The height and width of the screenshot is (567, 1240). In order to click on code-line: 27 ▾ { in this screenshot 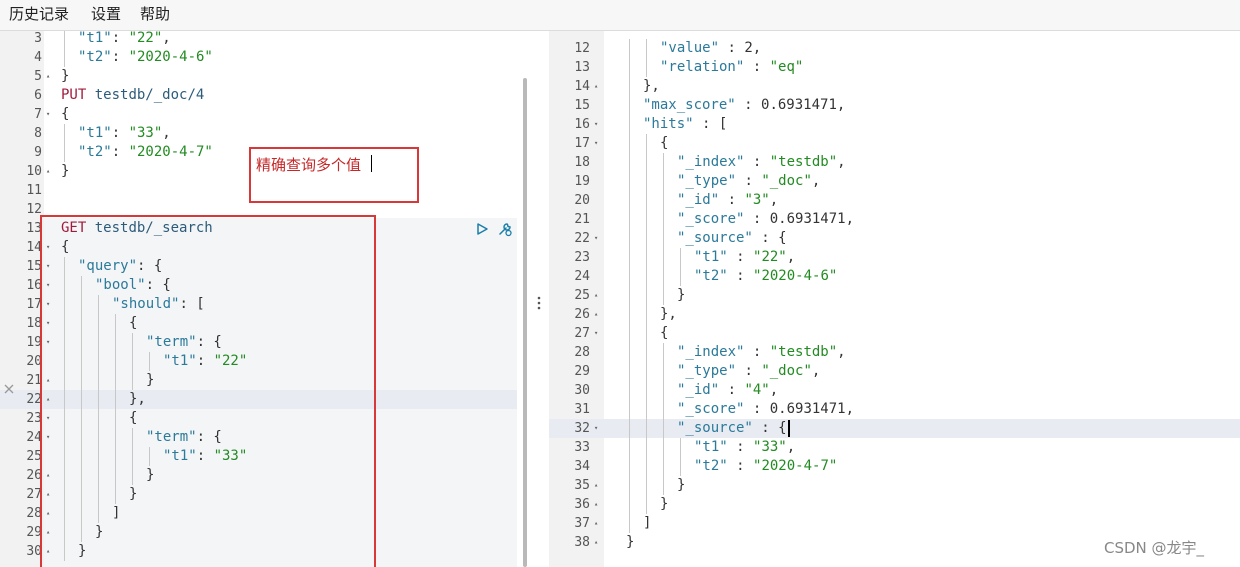, I will do `click(894, 333)`.